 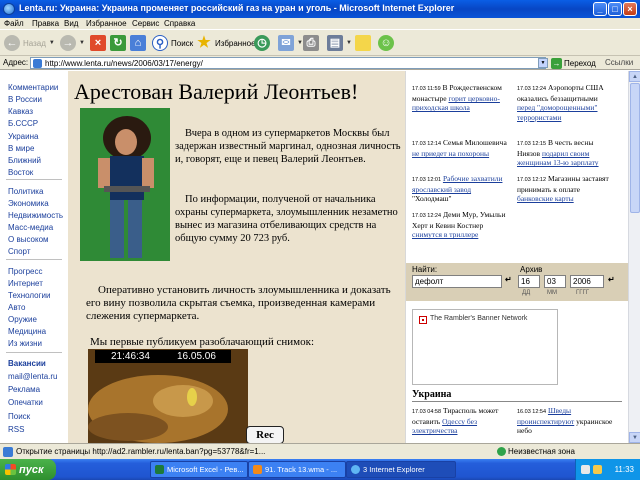 I want to click on mail-icon: ✉, so click(x=286, y=43).